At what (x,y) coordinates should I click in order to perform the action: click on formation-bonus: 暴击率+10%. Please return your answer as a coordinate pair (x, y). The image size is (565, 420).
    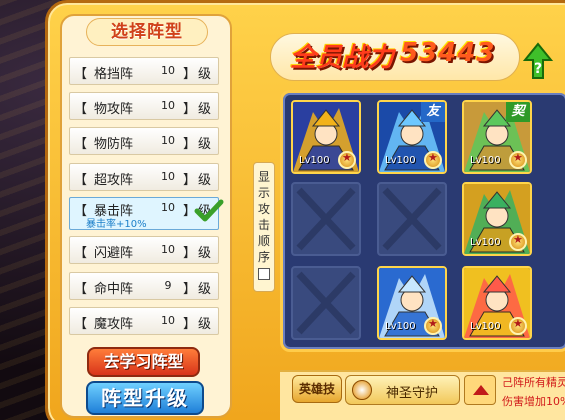
    Looking at the image, I should click on (116, 224).